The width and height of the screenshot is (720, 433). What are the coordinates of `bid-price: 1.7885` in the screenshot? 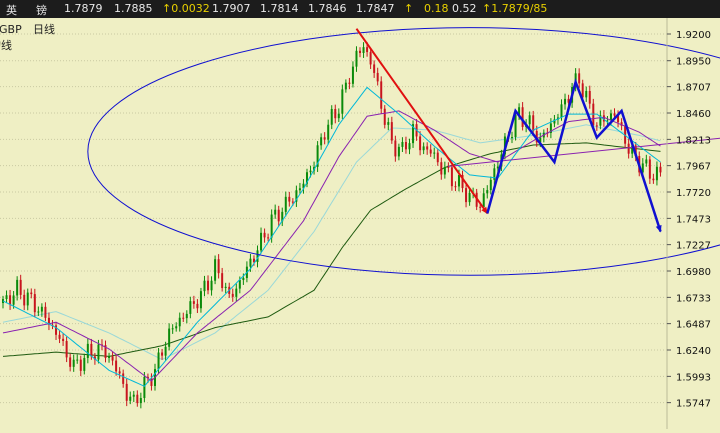 It's located at (133, 8).